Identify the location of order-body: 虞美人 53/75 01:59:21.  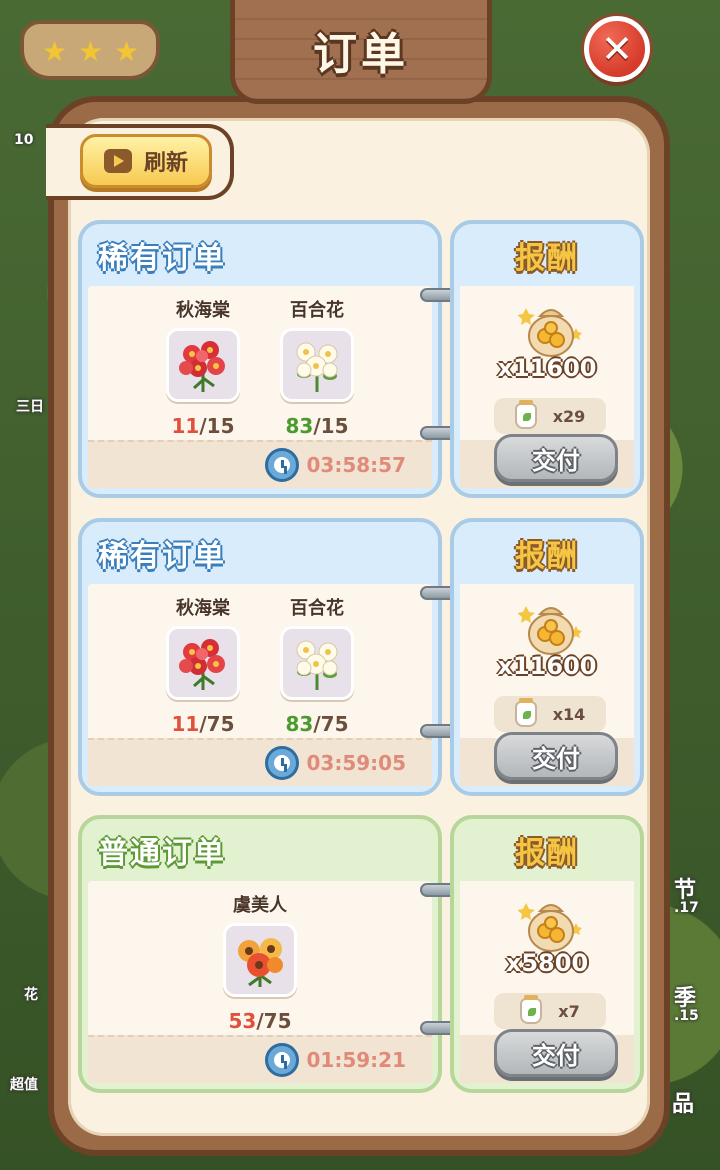
(260, 982).